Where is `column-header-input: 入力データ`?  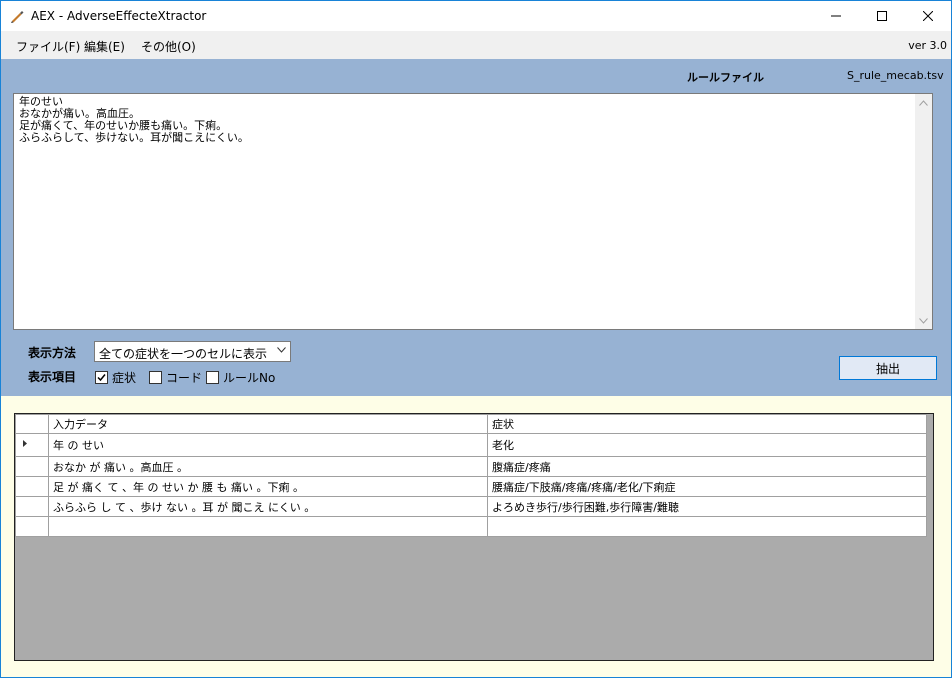
column-header-input: 入力データ is located at coordinates (268, 424).